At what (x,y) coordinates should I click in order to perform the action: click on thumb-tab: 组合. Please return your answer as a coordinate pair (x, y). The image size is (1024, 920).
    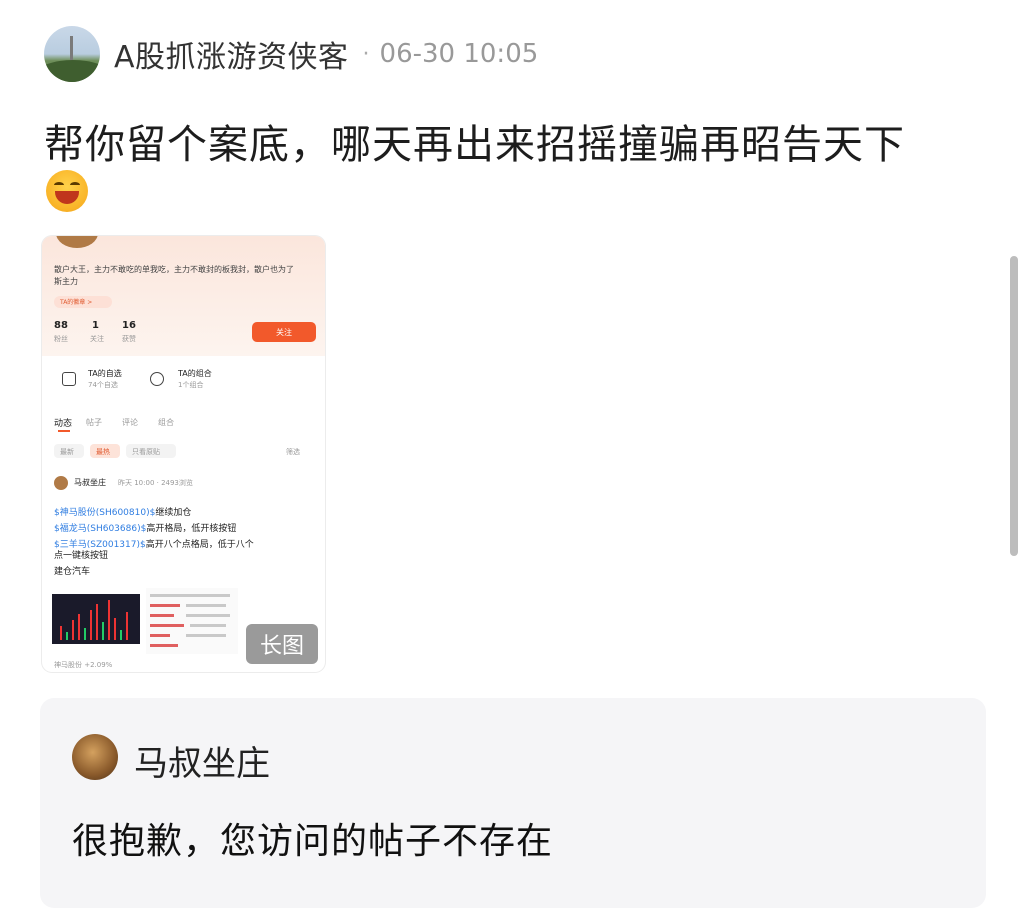
    Looking at the image, I should click on (166, 422).